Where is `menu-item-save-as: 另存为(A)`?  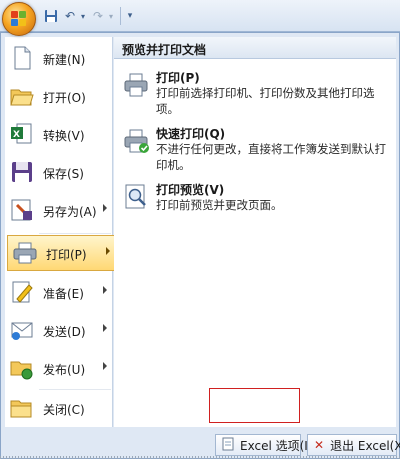 menu-item-save-as: 另存为(A) is located at coordinates (59, 211).